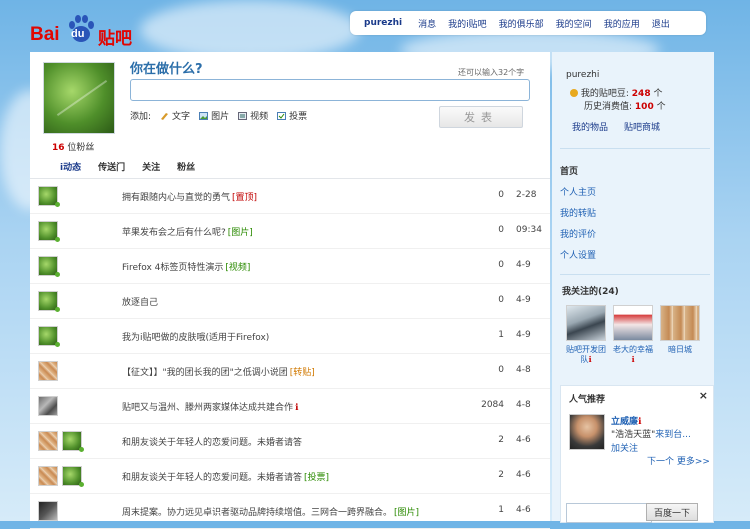  Describe the element at coordinates (624, 447) in the screenshot. I see `follow-button: 加关注` at that location.